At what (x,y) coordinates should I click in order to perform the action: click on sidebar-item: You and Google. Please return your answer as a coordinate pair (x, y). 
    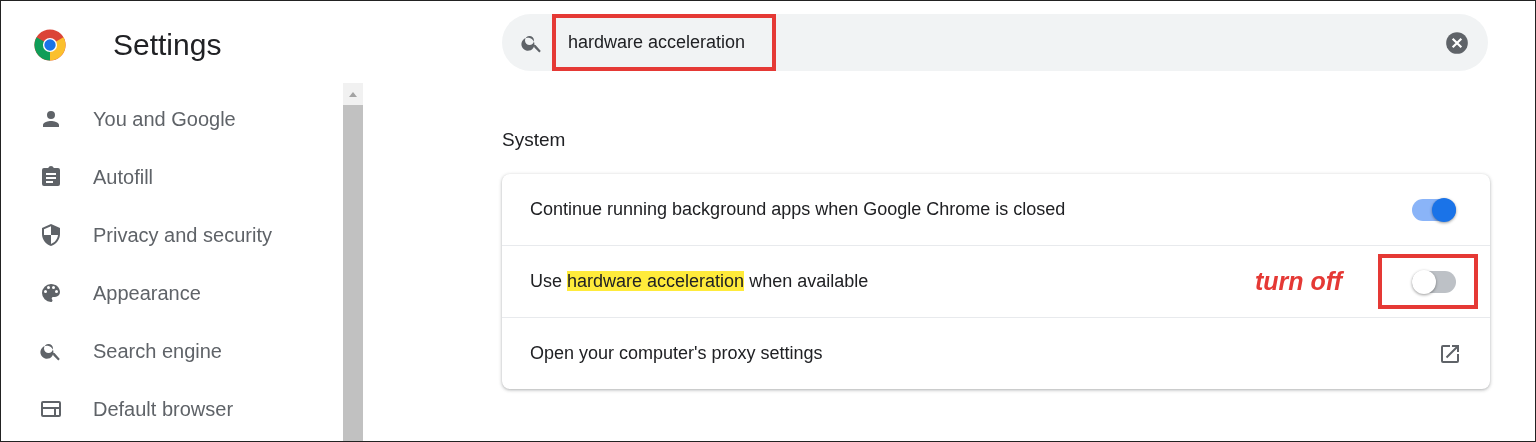
    Looking at the image, I should click on (172, 119).